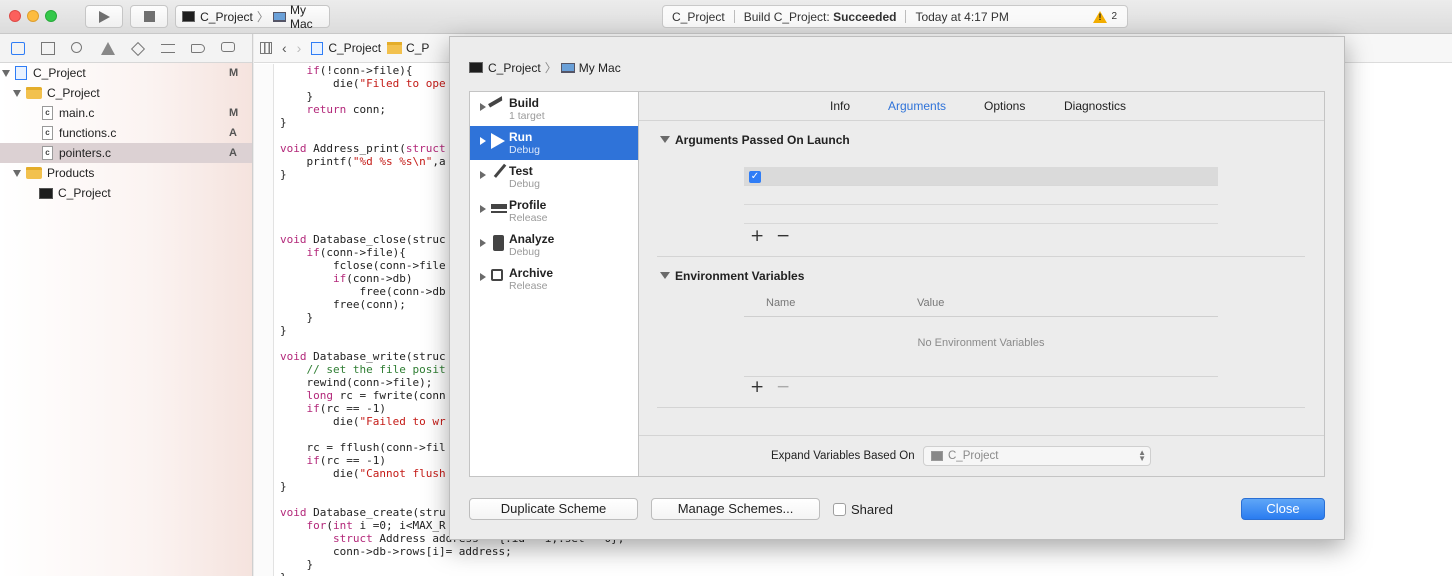 This screenshot has width=1452, height=576. I want to click on shared-toggle: Shared, so click(863, 509).